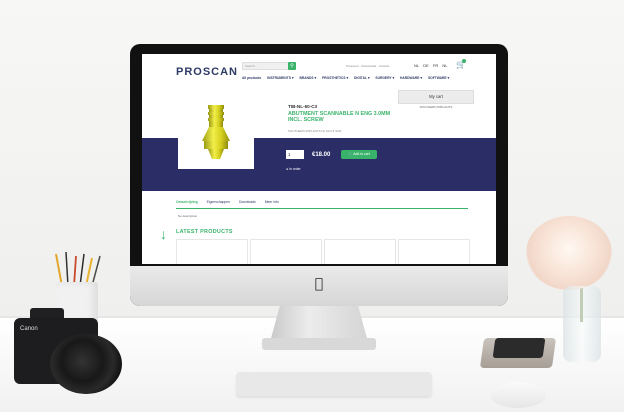 This screenshot has height=412, width=624. What do you see at coordinates (436, 97) in the screenshot?
I see `my-cart-button: My cart` at bounding box center [436, 97].